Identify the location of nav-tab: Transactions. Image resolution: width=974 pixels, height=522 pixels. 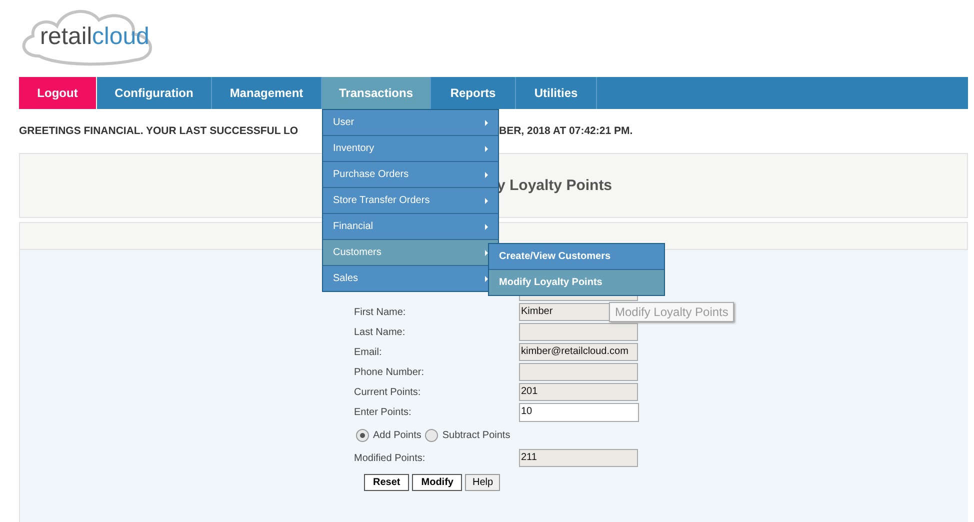
(376, 93).